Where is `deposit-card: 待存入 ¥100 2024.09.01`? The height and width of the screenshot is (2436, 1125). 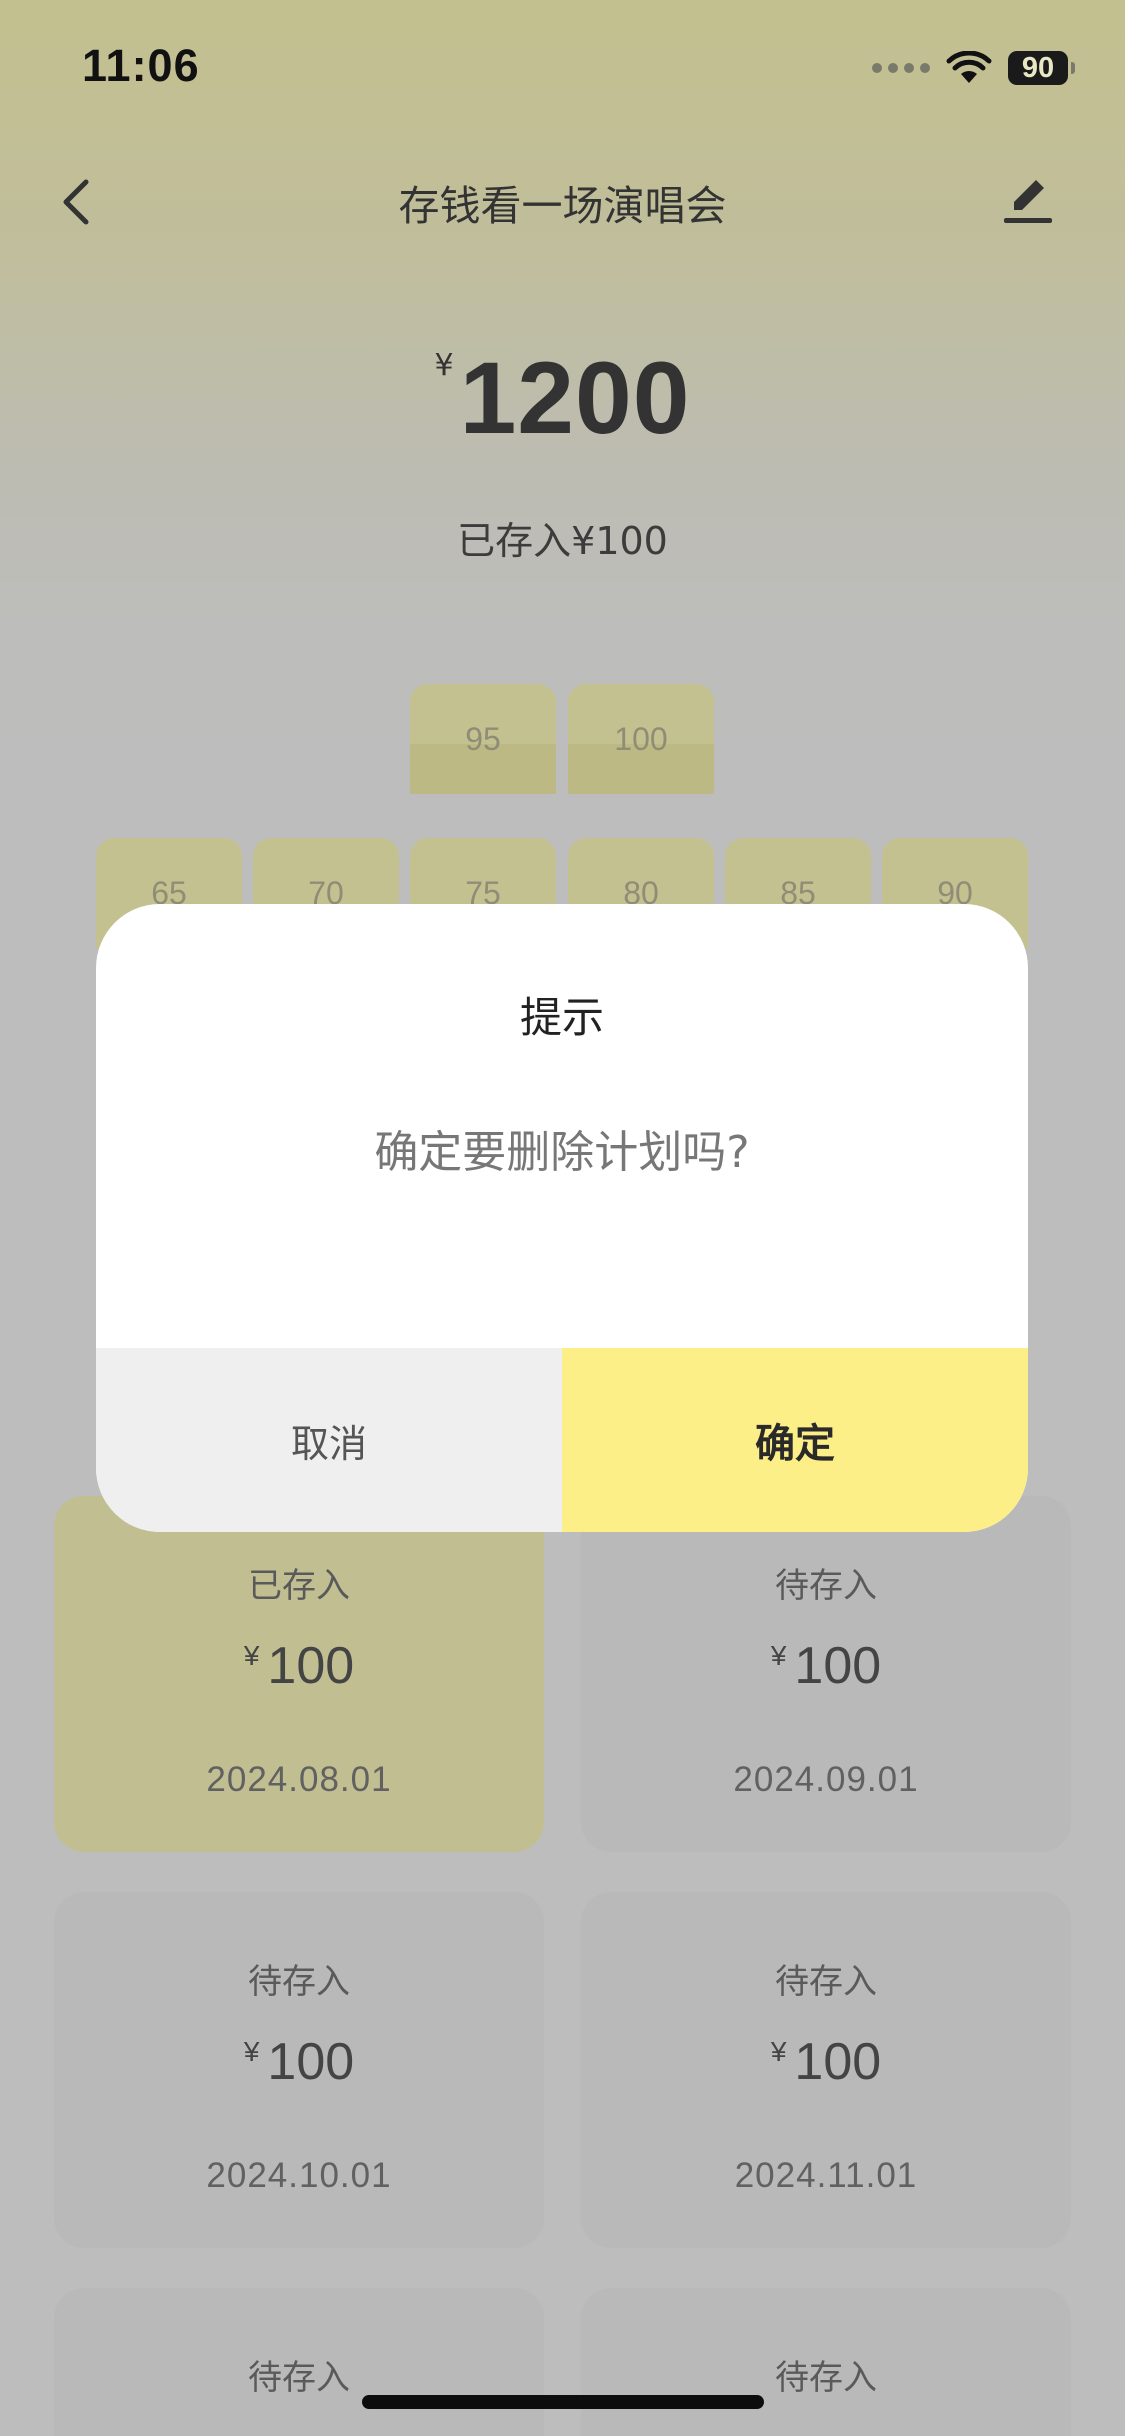
deposit-card: 待存入 ¥100 2024.09.01 is located at coordinates (826, 1674).